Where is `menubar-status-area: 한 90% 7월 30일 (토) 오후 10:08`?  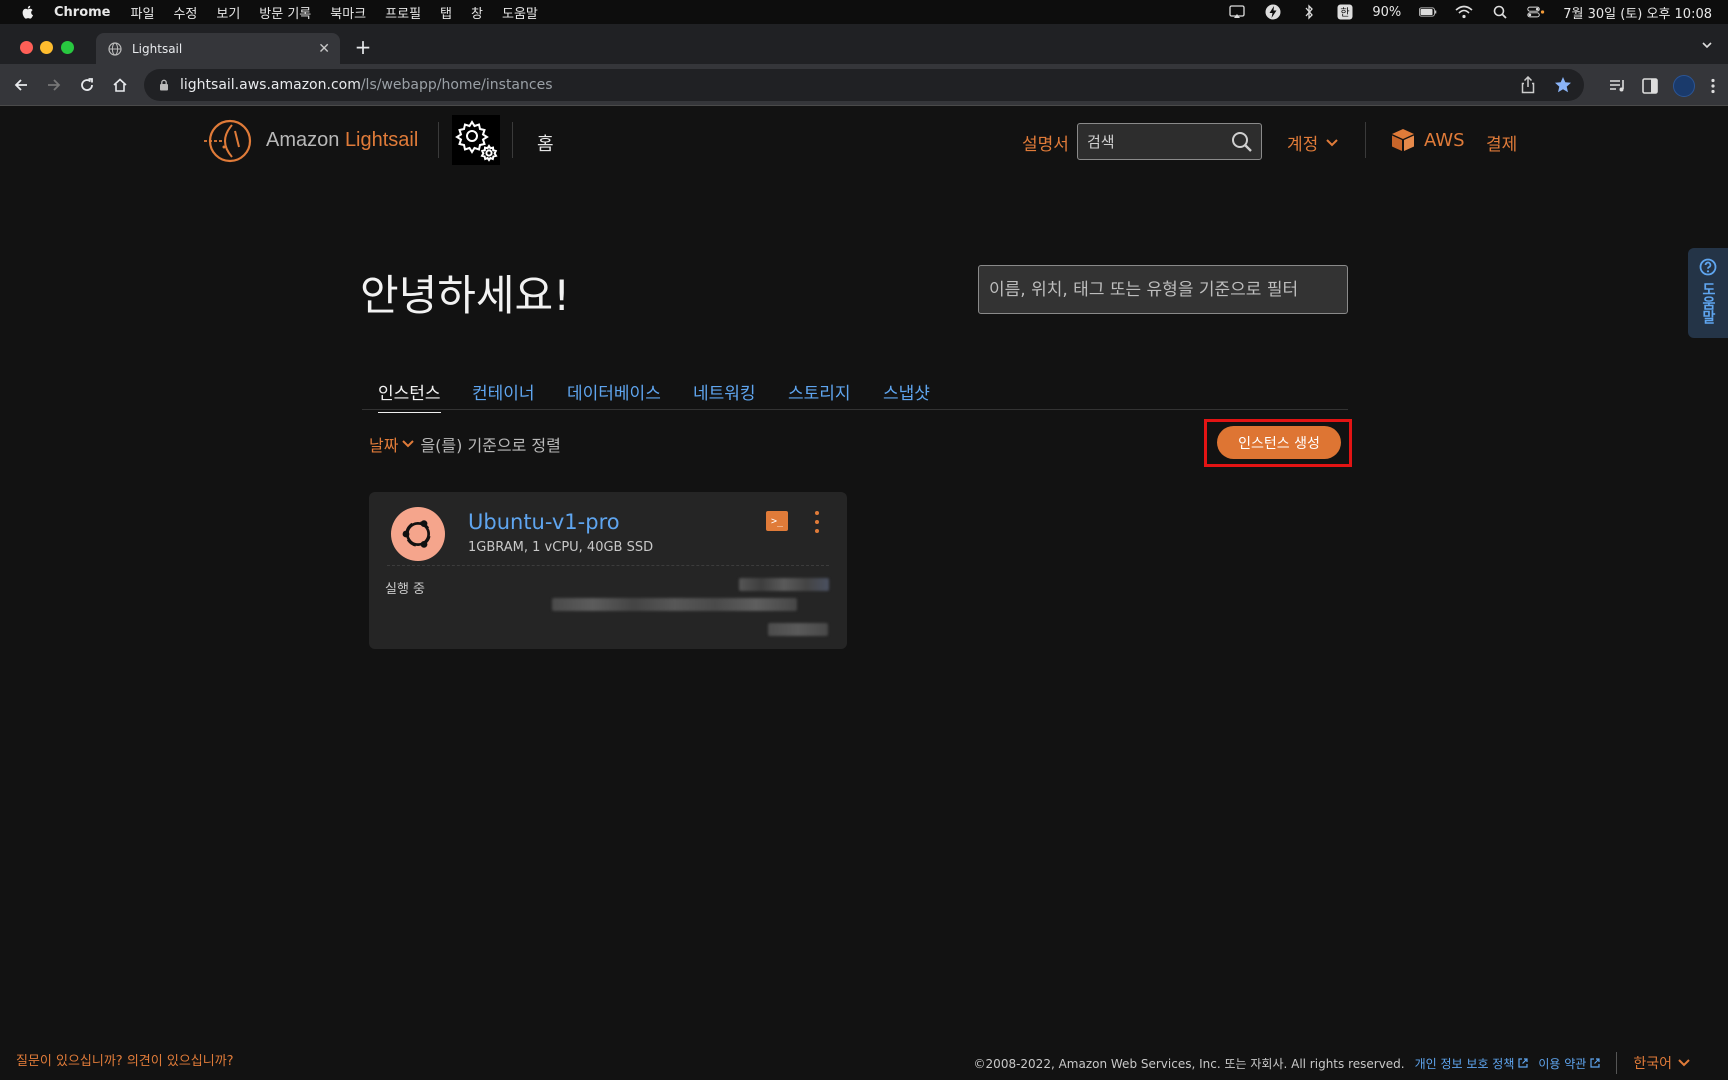 menubar-status-area: 한 90% 7월 30일 (토) 오후 10:08 is located at coordinates (1470, 12).